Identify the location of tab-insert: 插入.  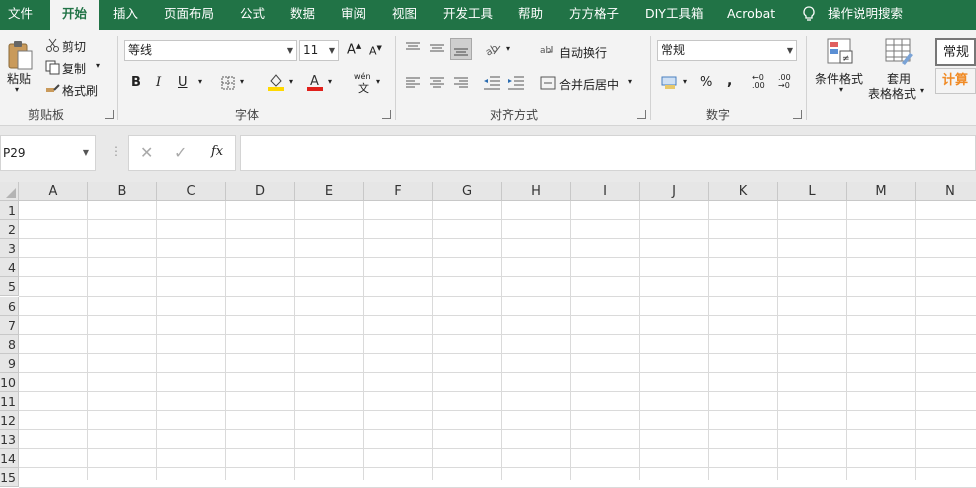
(125, 15).